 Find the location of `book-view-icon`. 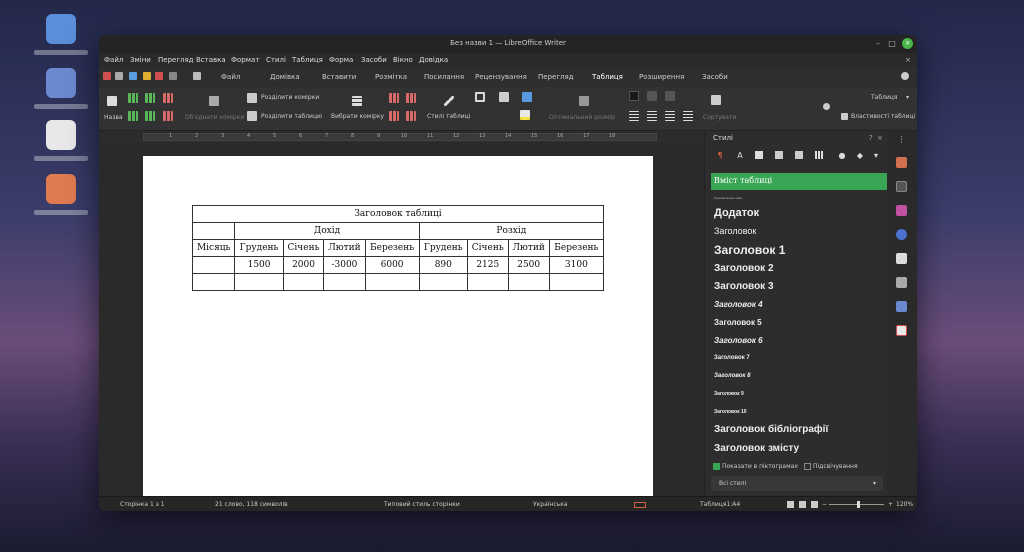

book-view-icon is located at coordinates (814, 504).